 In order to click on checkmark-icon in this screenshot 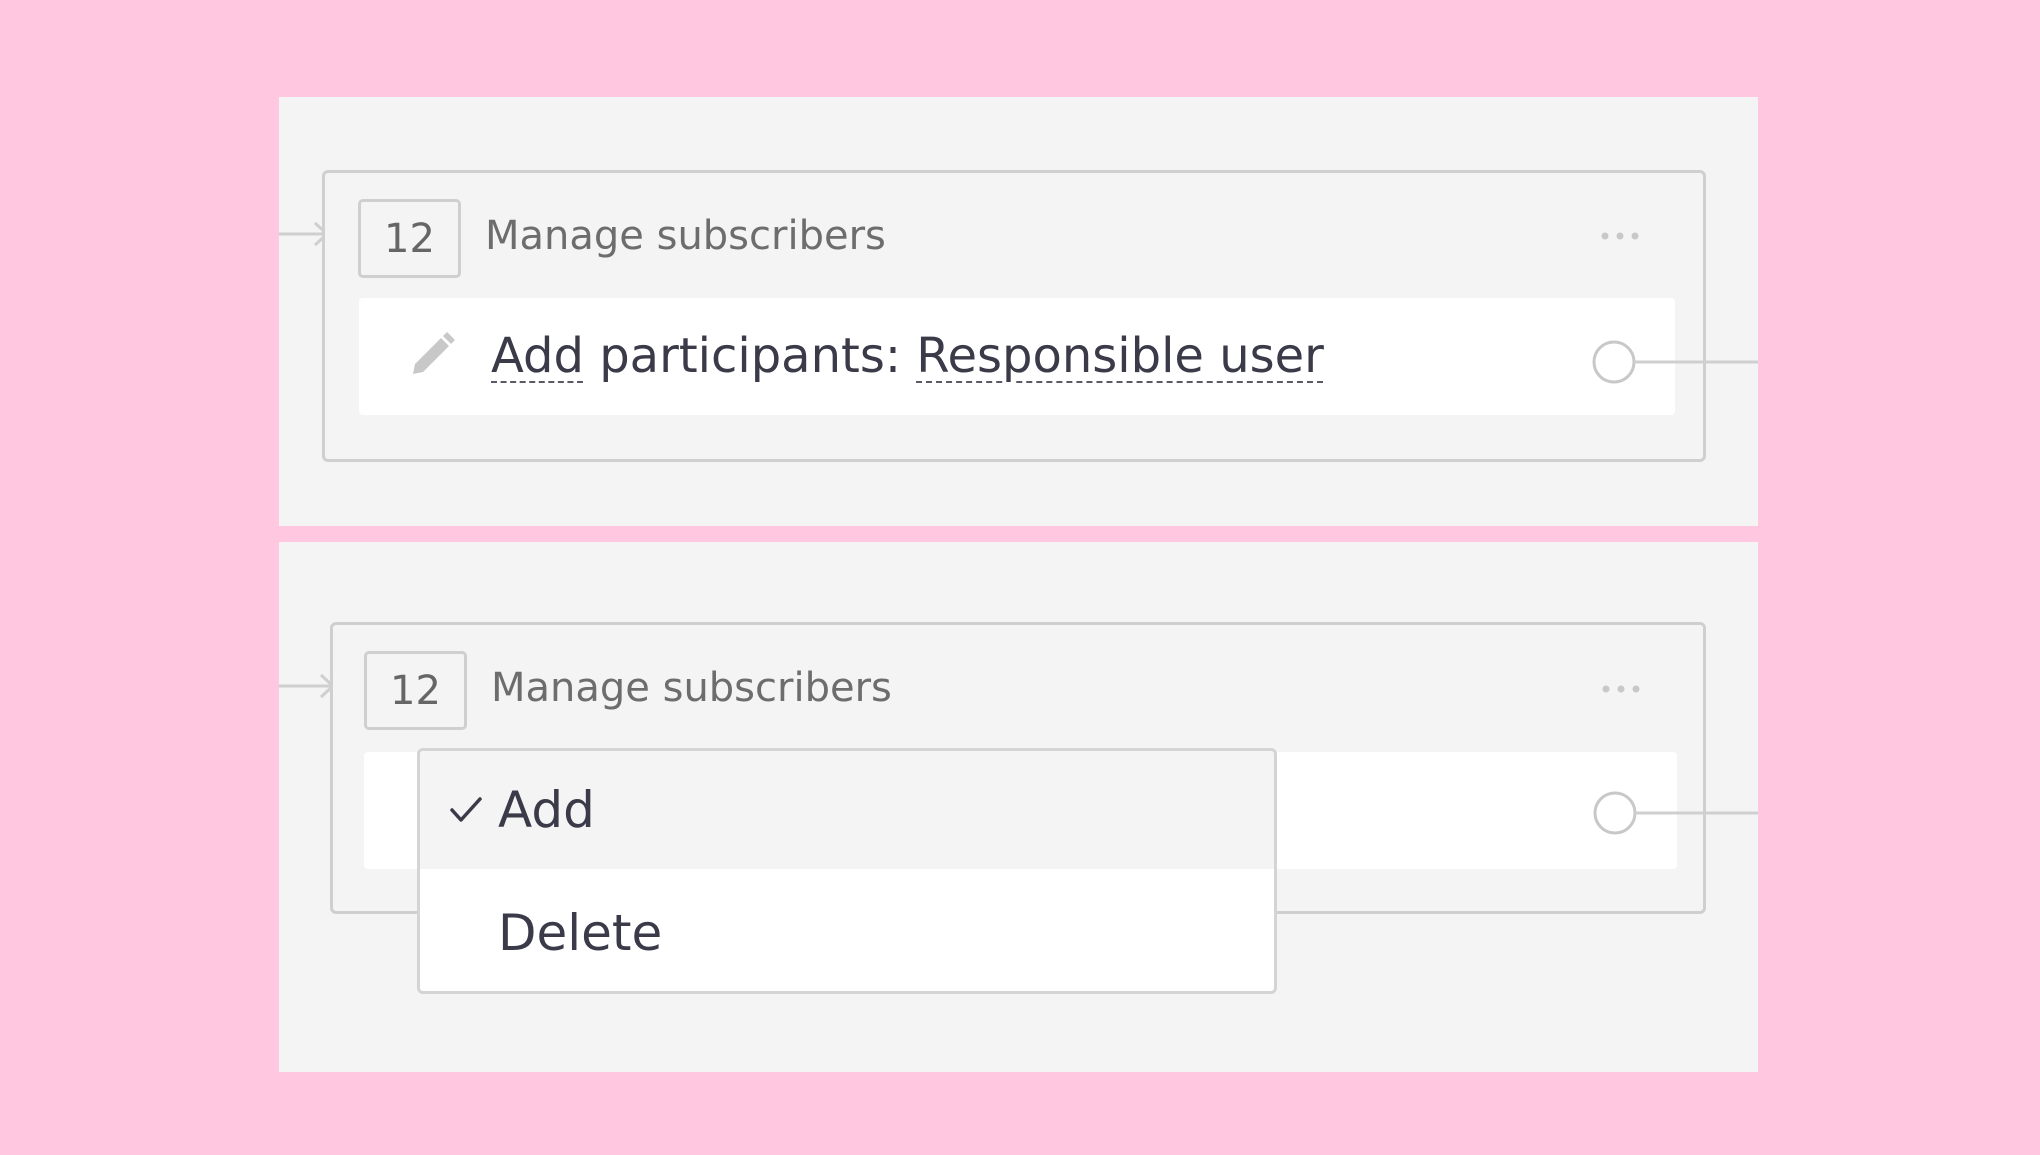, I will do `click(466, 809)`.